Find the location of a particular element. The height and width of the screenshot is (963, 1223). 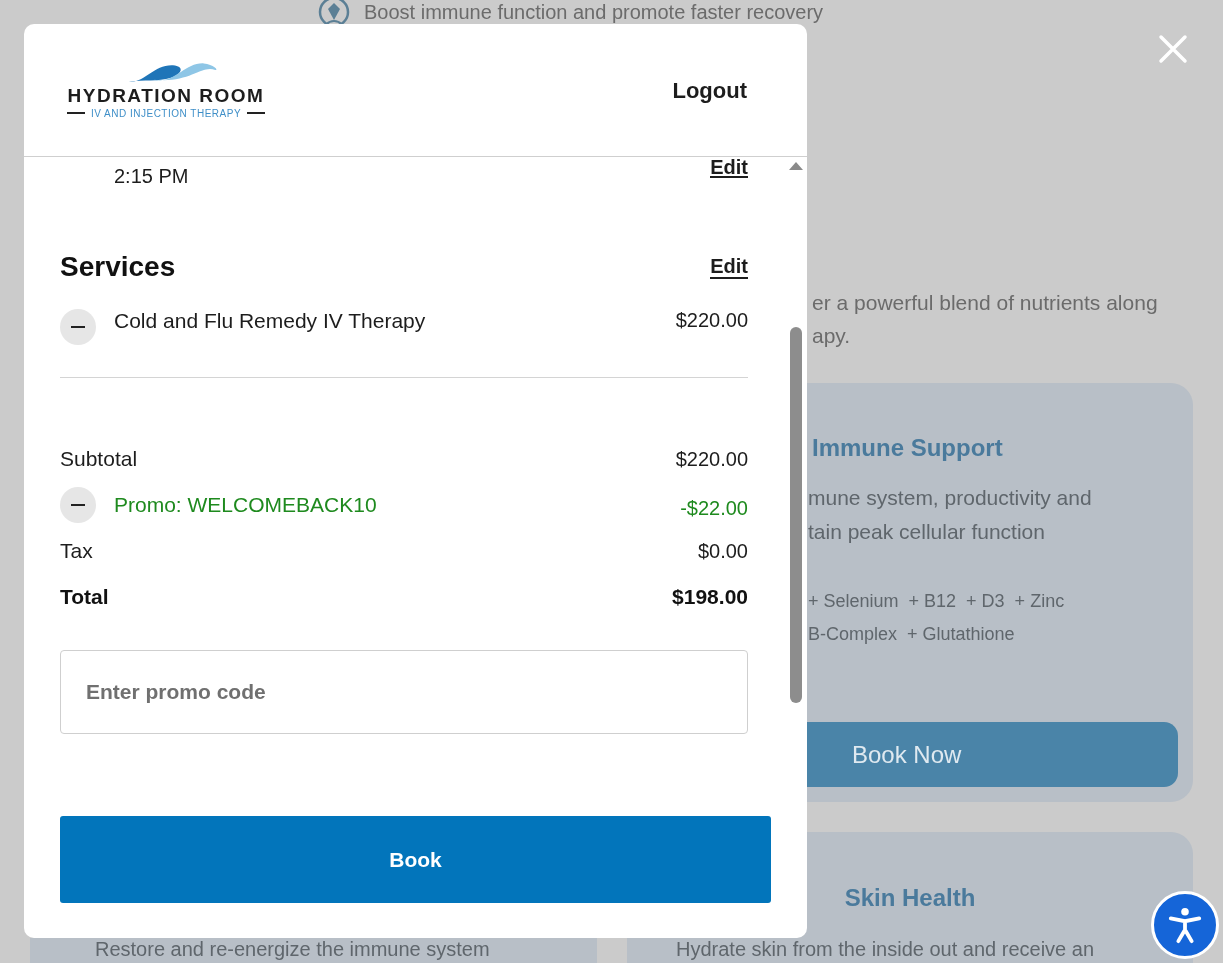

section-title: Services is located at coordinates (118, 267).